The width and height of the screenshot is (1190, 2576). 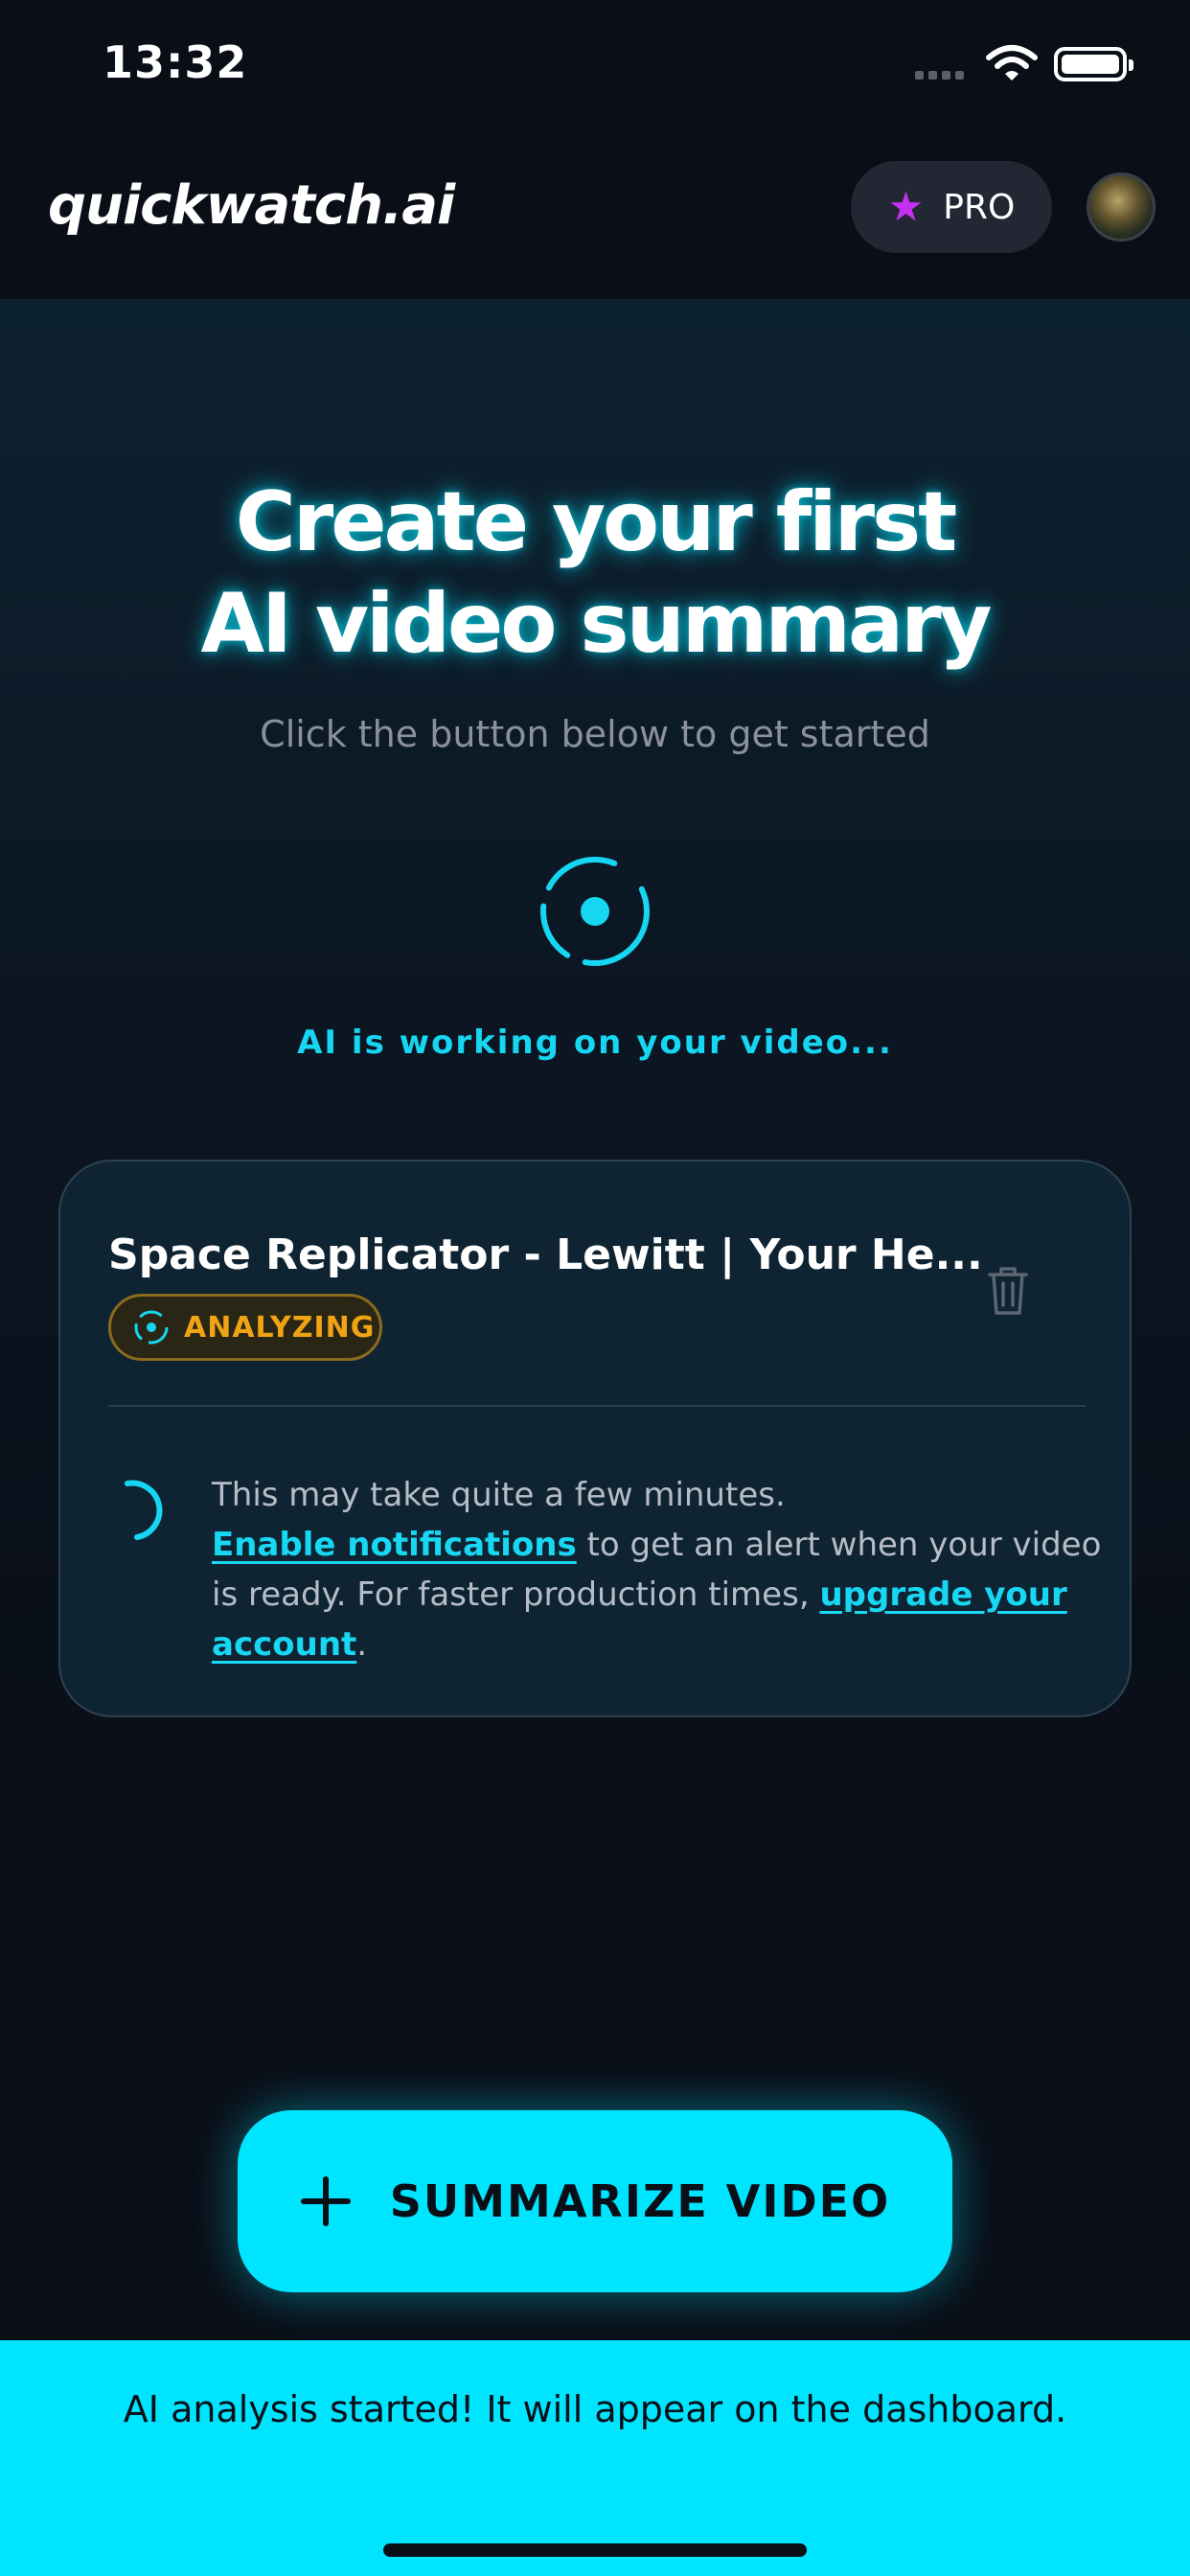 What do you see at coordinates (499, 1495) in the screenshot?
I see `info-line-1: This may take quite a few minutes.` at bounding box center [499, 1495].